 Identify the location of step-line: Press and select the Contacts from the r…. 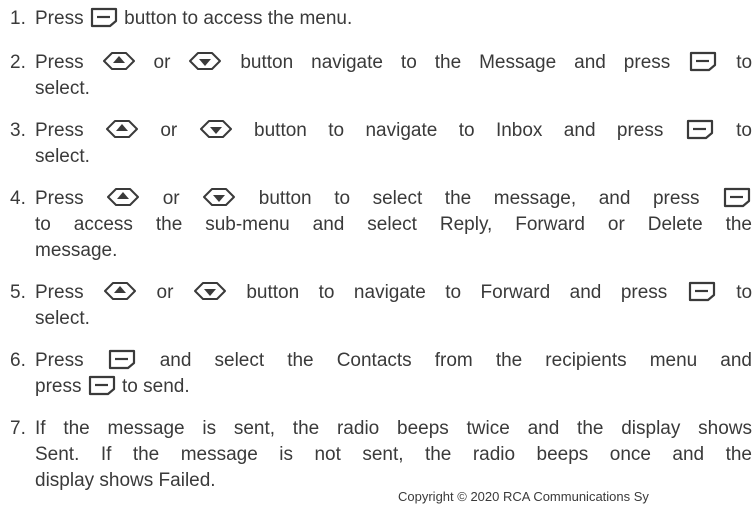
(393, 361).